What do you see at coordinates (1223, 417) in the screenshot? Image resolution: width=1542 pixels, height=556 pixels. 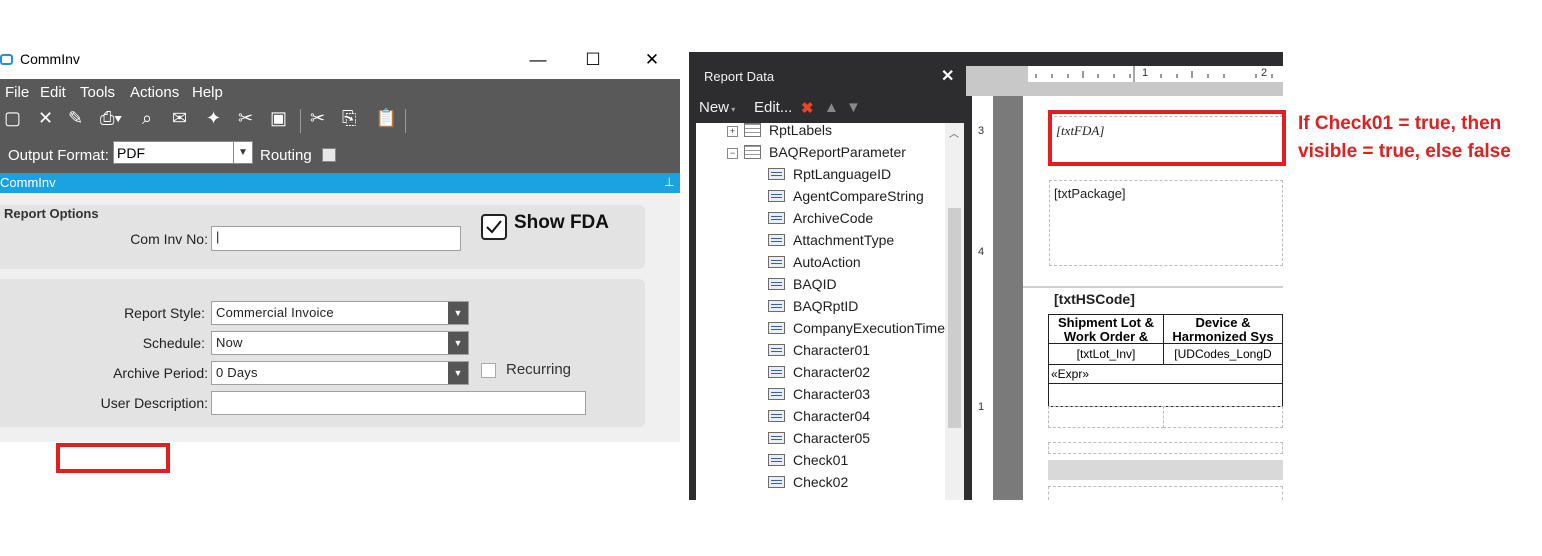 I see `table-empty-cell` at bounding box center [1223, 417].